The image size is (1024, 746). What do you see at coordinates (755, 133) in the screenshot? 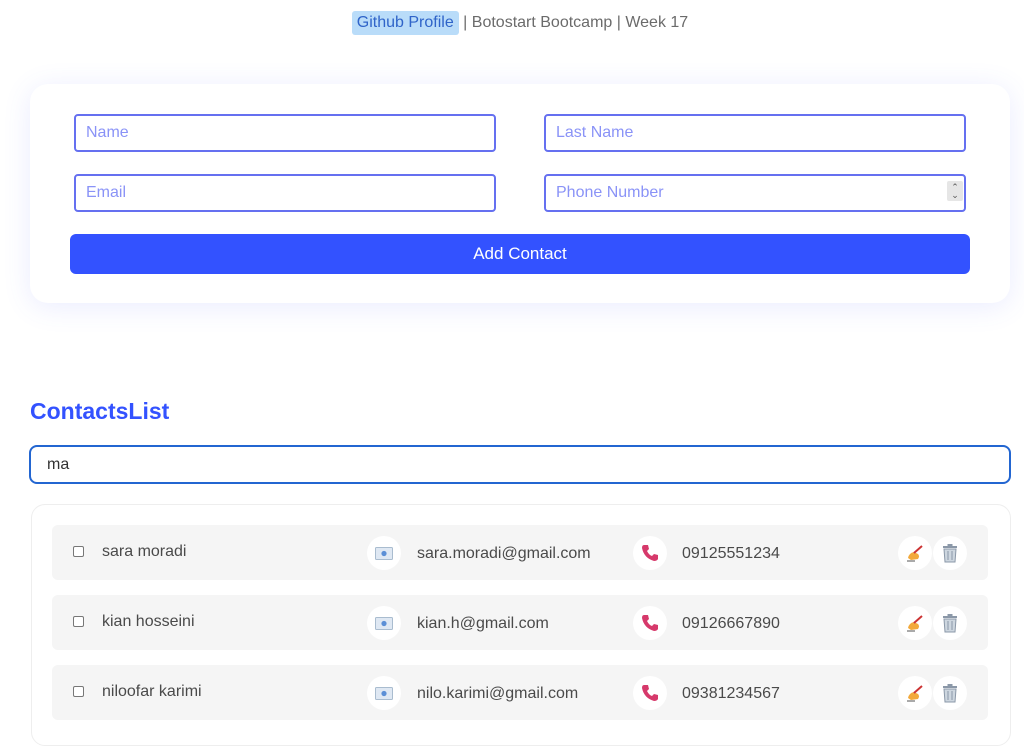
I see `last-name-input` at bounding box center [755, 133].